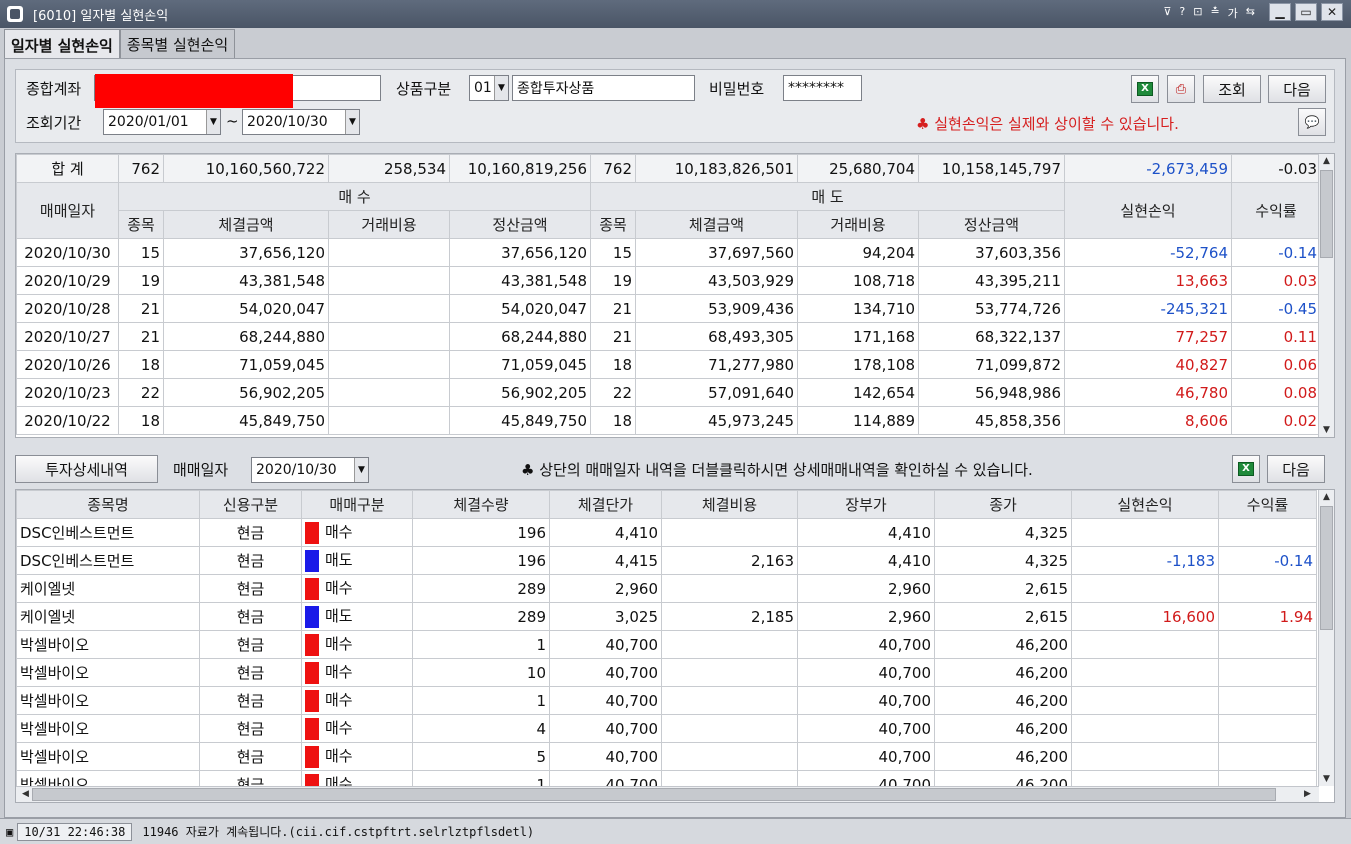  What do you see at coordinates (177, 44) in the screenshot?
I see `tab-stock-pnl: 종목별 실현손익` at bounding box center [177, 44].